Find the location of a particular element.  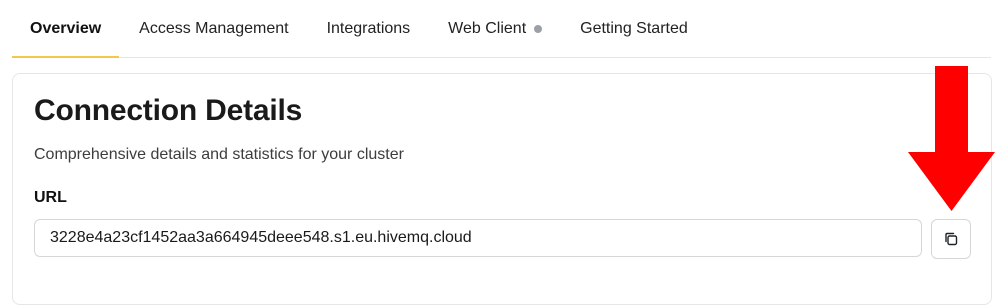

url-label: URL is located at coordinates (50, 197).